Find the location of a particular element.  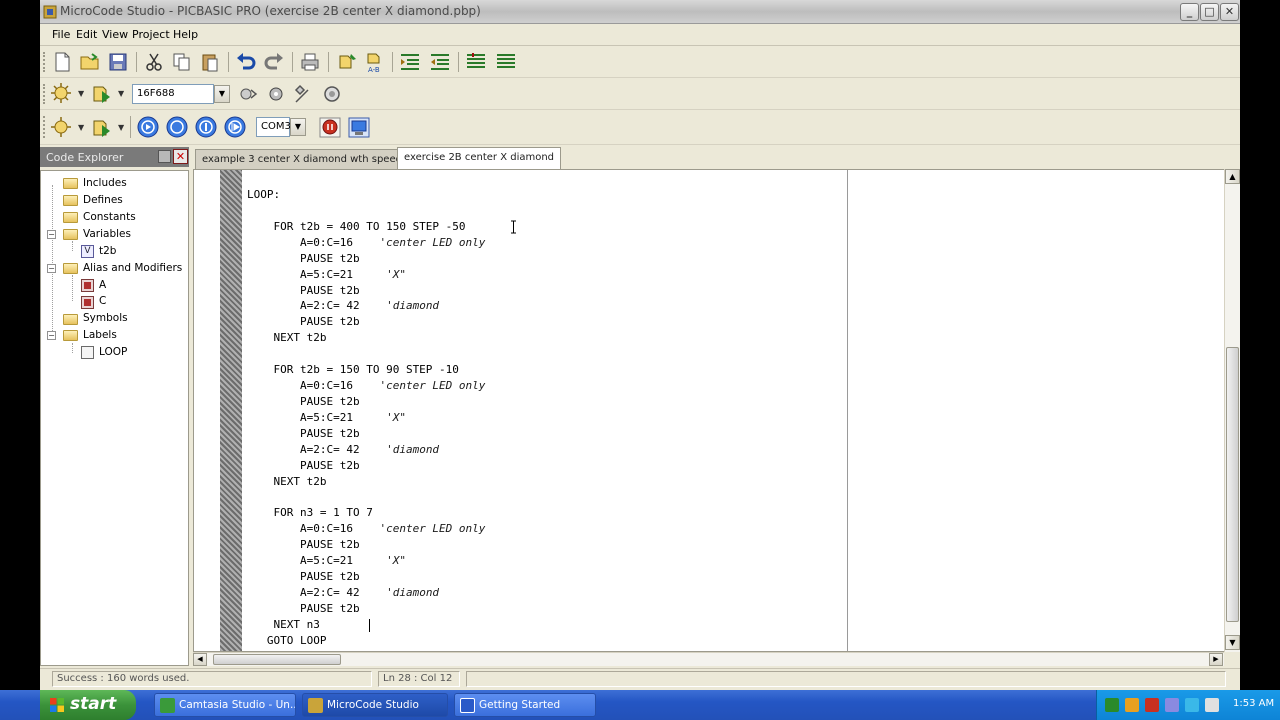

scroll-down-icon: ▼ is located at coordinates (1232, 642).